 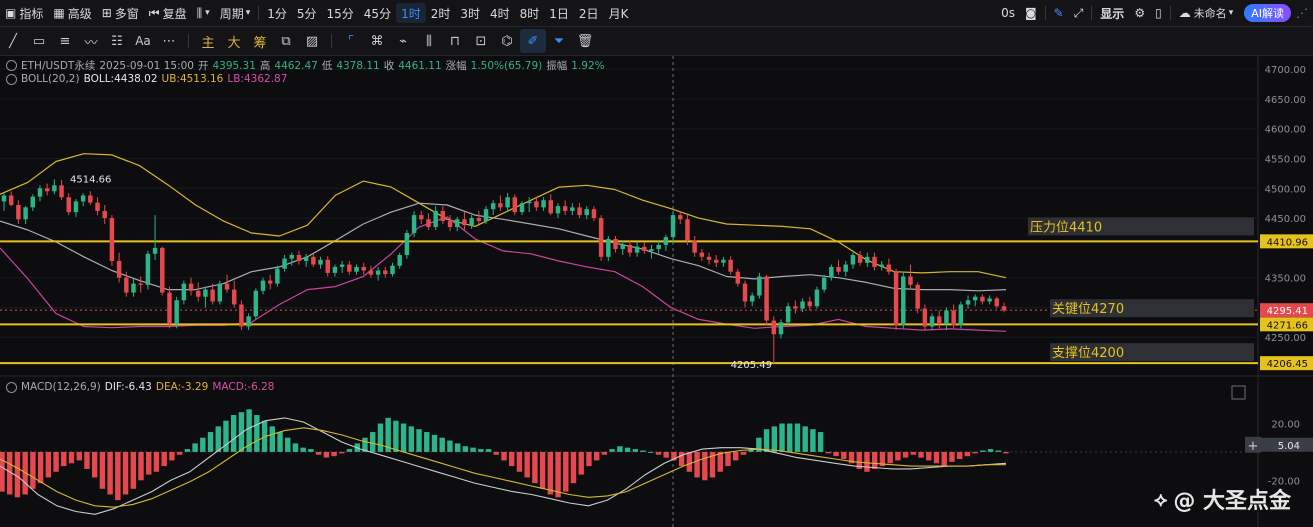 I want to click on camera-icon: ◙, so click(x=1031, y=13).